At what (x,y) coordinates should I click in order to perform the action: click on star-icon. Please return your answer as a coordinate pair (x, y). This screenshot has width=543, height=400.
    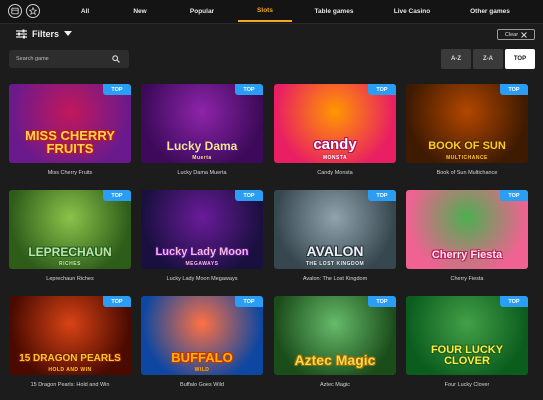
    Looking at the image, I should click on (33, 11).